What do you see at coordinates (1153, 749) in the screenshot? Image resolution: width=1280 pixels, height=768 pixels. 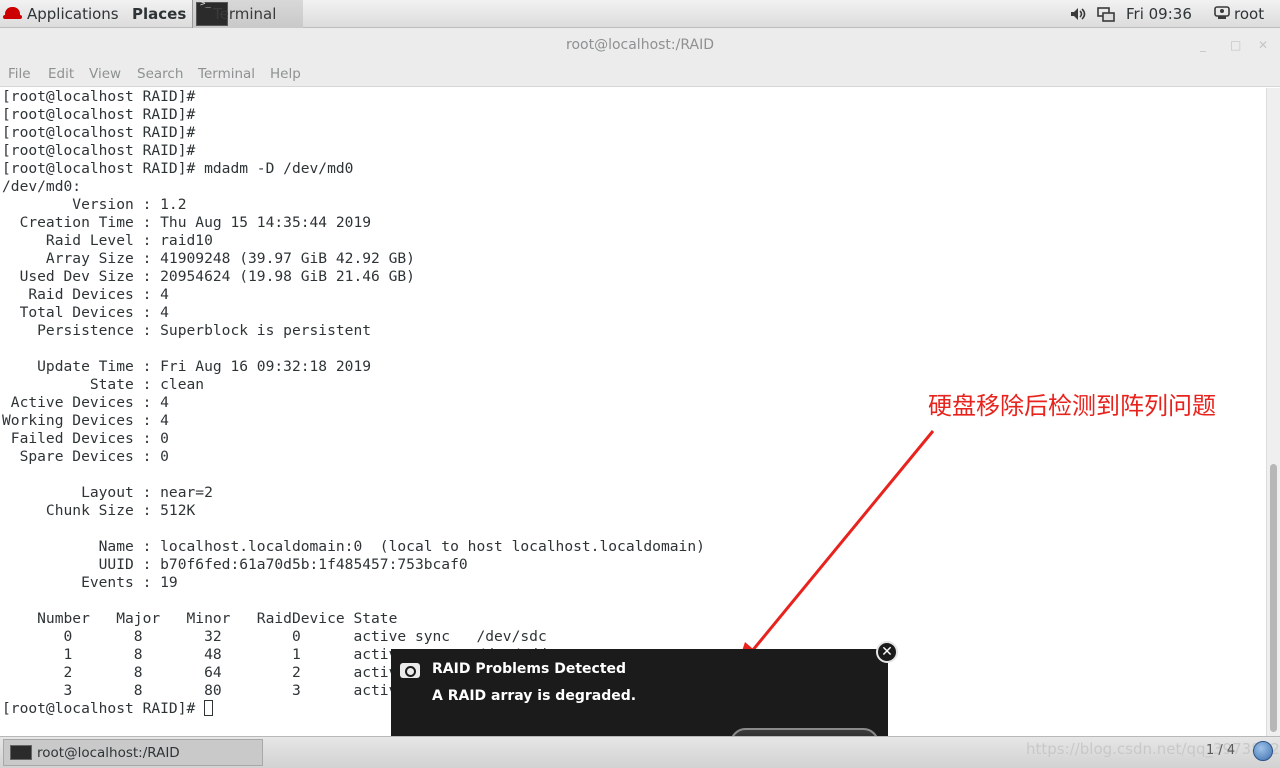 I see `watermark-text: https://blog.csdn.net/qq_39738025` at bounding box center [1153, 749].